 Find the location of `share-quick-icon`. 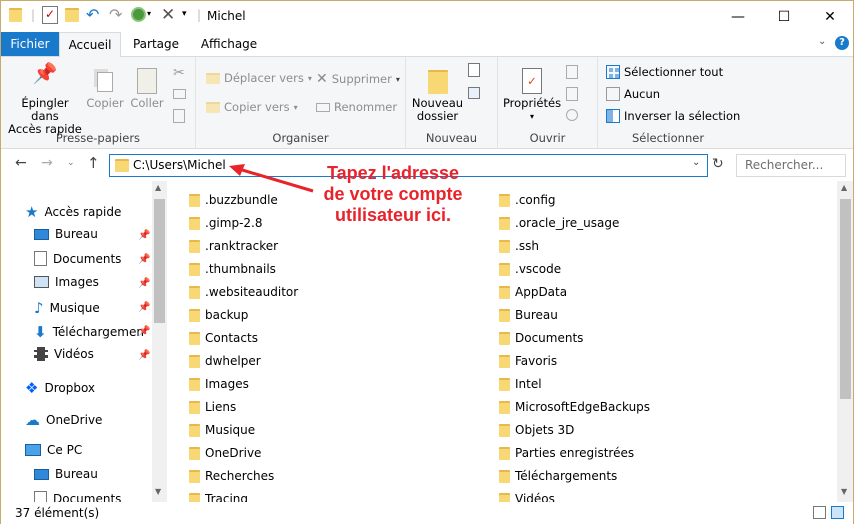

share-quick-icon is located at coordinates (138, 14).